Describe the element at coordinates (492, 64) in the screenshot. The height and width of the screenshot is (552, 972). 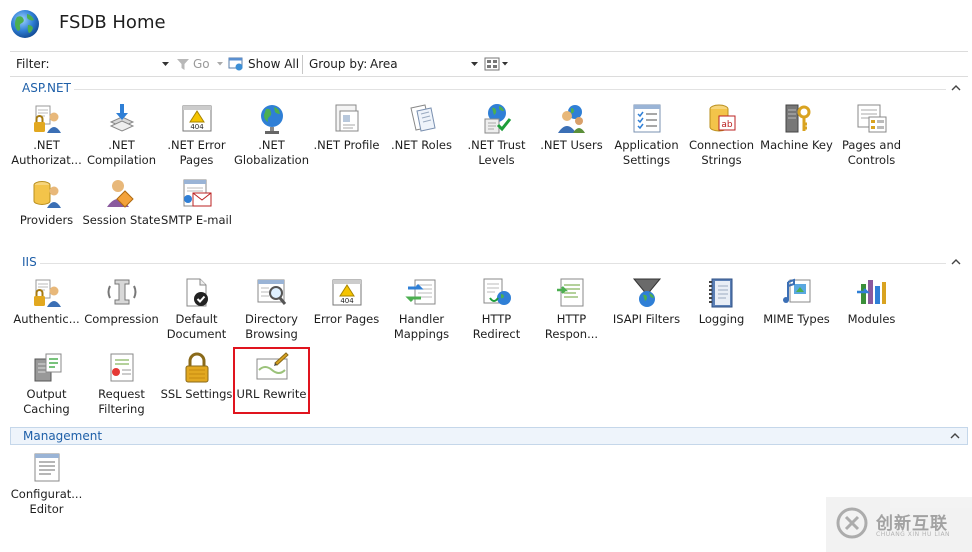
I see `view-mode-icon` at that location.